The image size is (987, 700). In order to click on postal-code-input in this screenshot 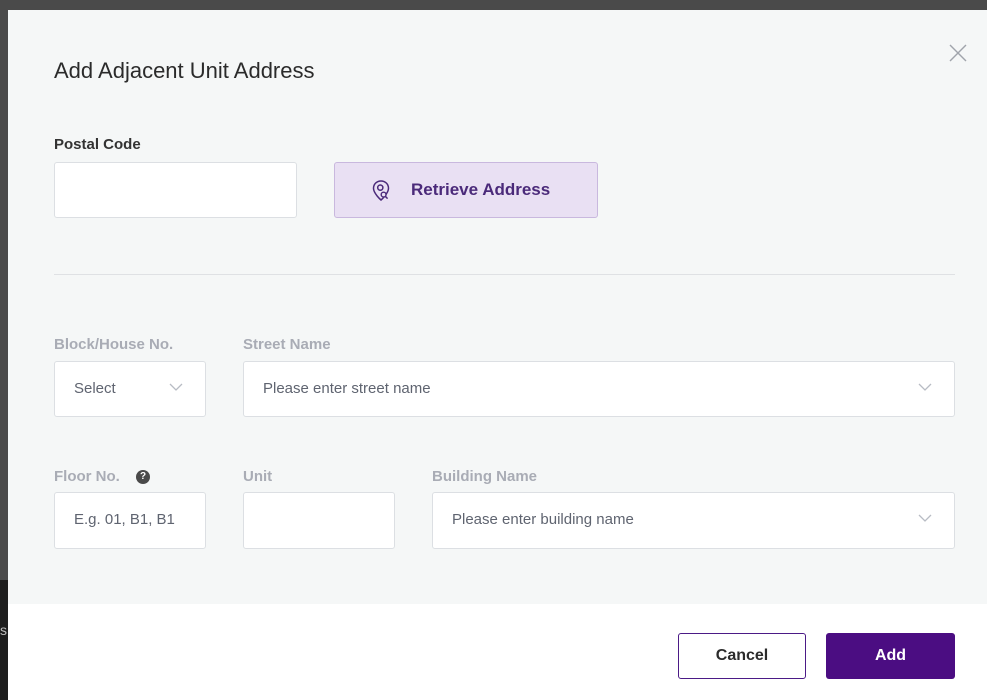, I will do `click(175, 190)`.